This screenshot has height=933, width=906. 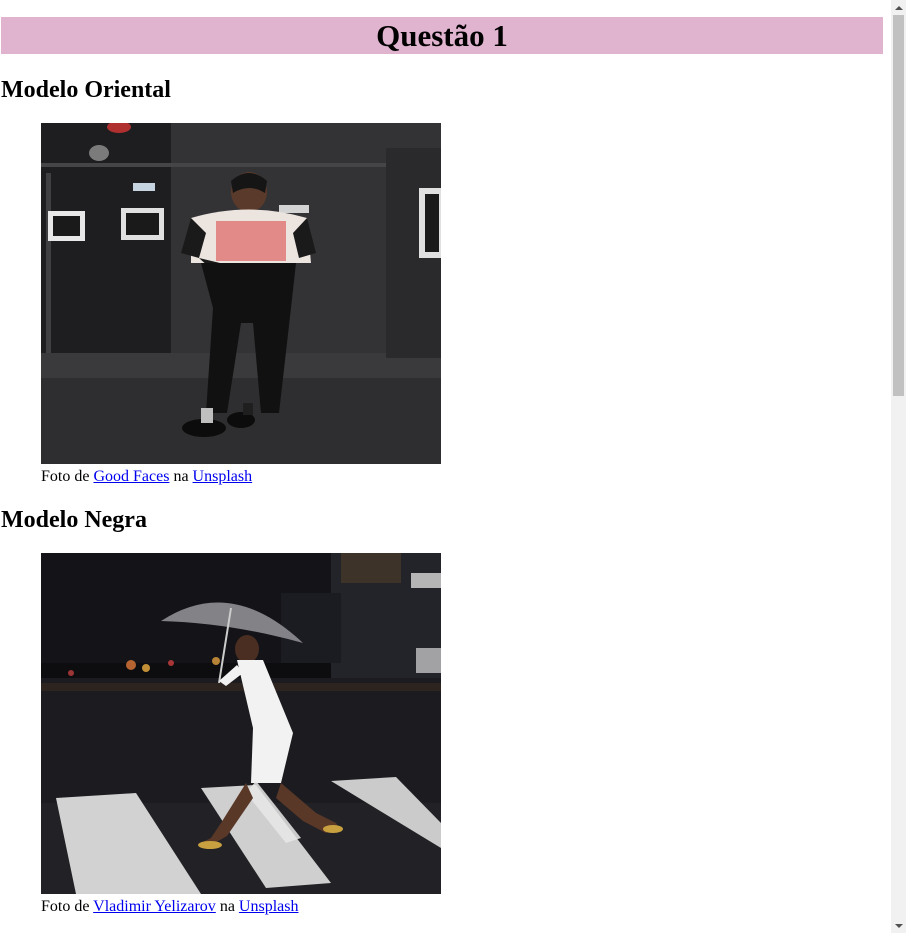 I want to click on scroll-up-arrow-icon, so click(x=898, y=7).